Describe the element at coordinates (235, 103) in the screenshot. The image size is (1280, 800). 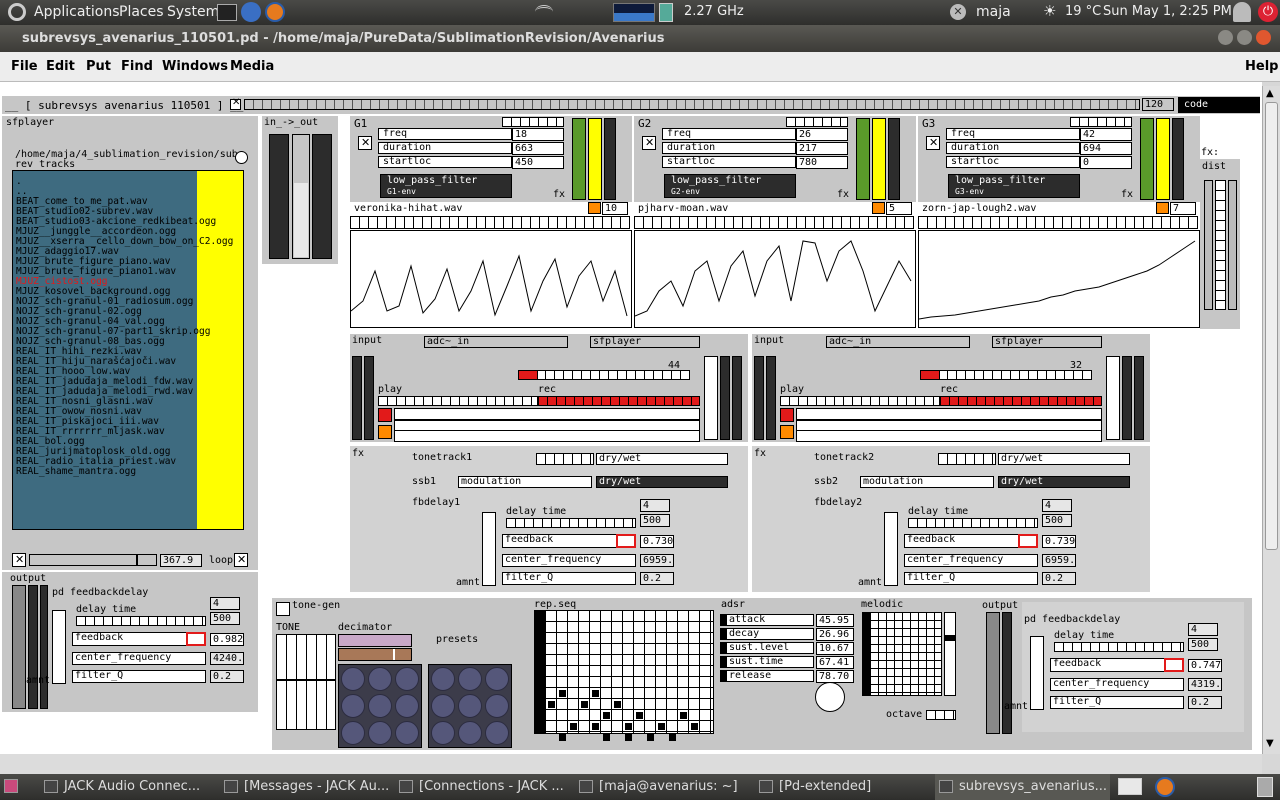
I see `header-toggle: ✕` at that location.